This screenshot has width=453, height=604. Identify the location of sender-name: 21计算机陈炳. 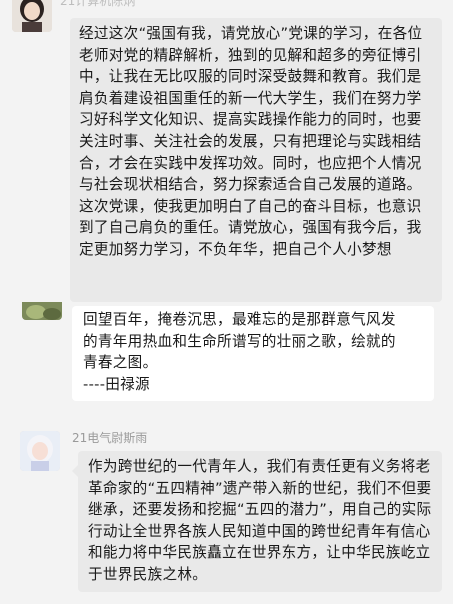
(98, 4).